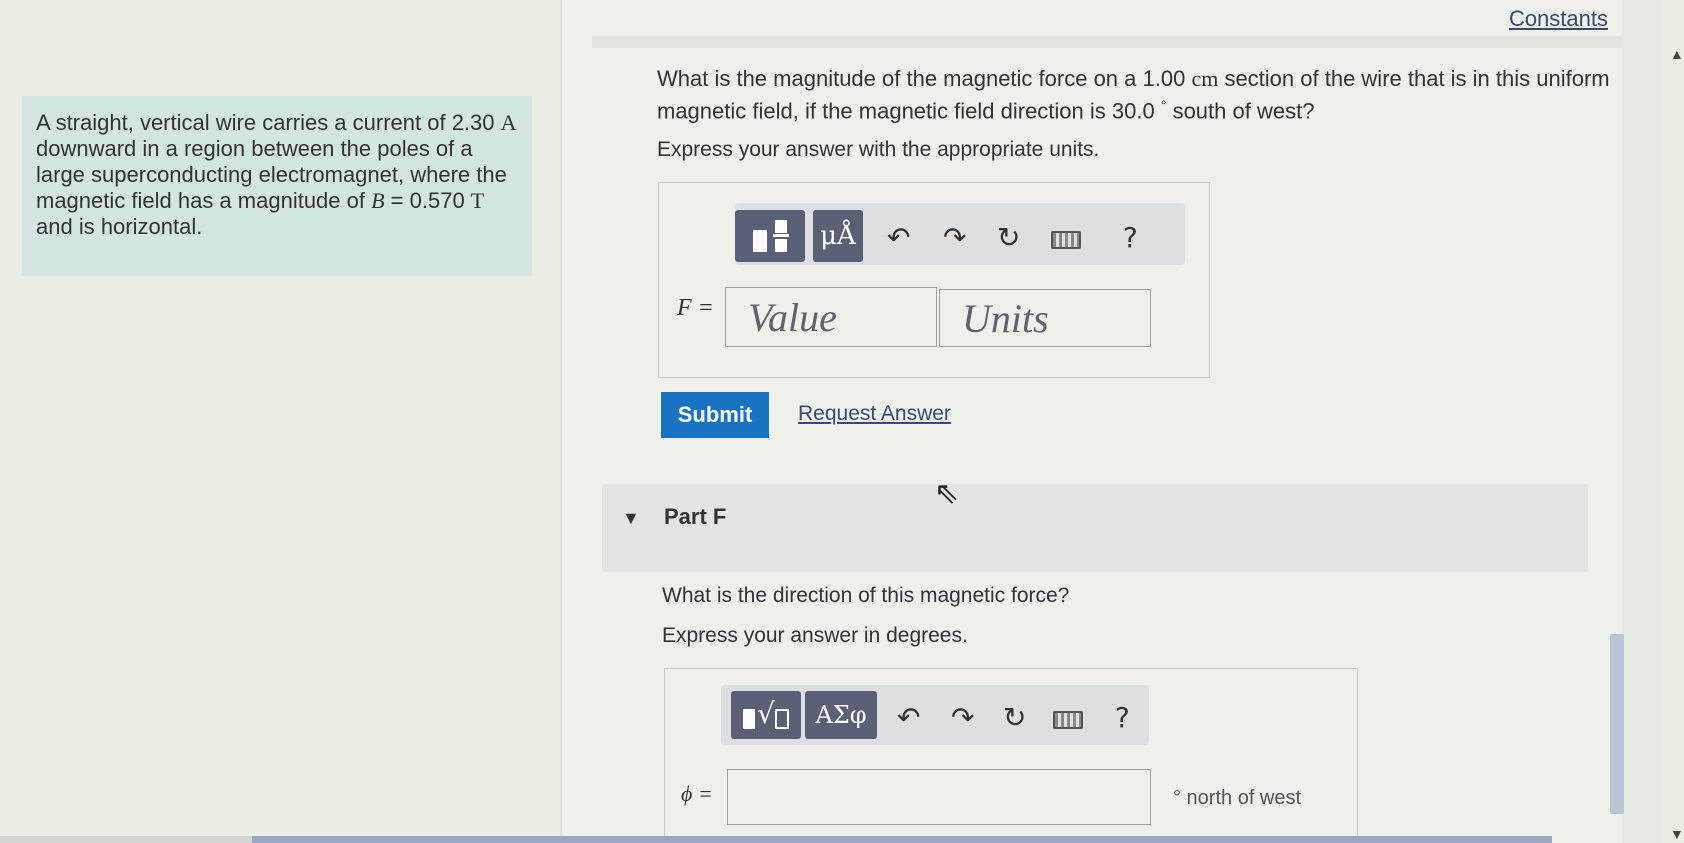 Image resolution: width=1684 pixels, height=843 pixels. I want to click on mouse-cursor-icon: ⇖, so click(947, 493).